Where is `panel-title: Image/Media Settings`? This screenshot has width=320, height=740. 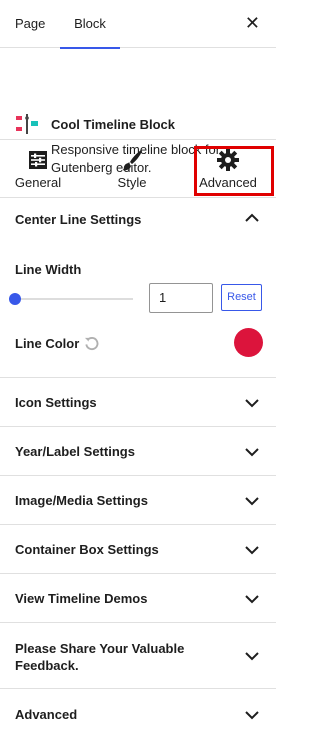
panel-title: Image/Media Settings is located at coordinates (81, 500).